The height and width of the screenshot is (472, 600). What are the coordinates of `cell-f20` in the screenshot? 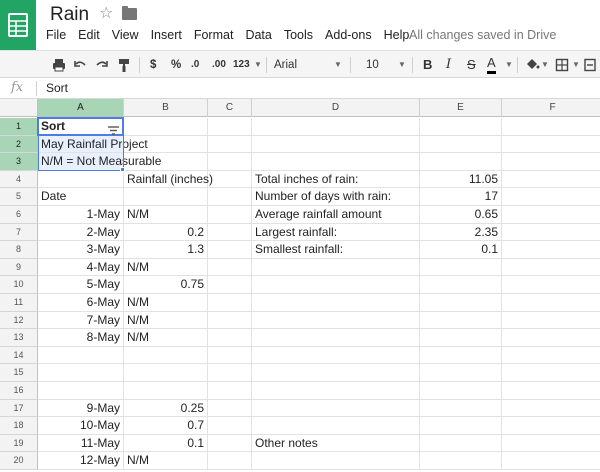 It's located at (551, 461).